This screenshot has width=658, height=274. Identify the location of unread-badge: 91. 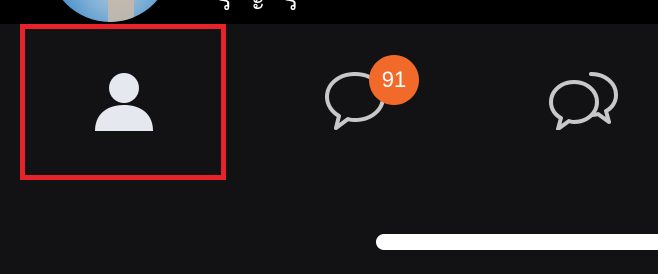
(394, 80).